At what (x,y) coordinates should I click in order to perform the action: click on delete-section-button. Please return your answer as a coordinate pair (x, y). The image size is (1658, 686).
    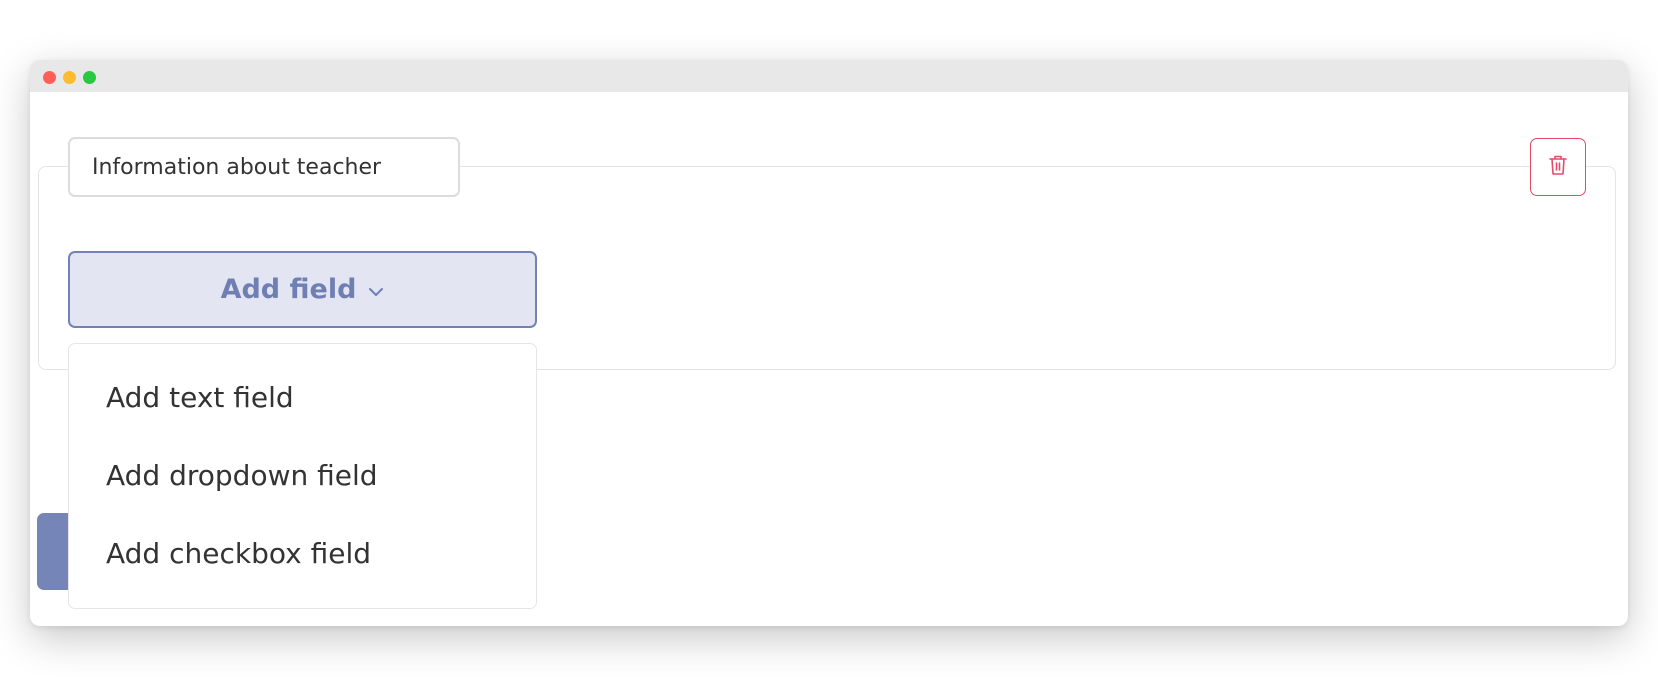
    Looking at the image, I should click on (1558, 167).